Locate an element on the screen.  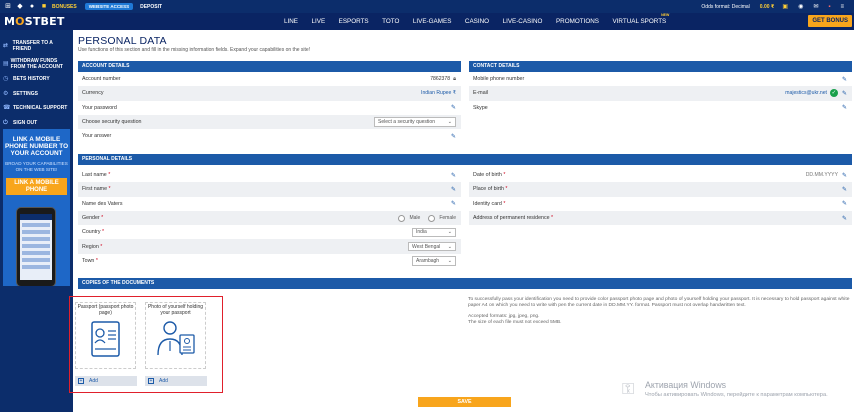
last-name-row: Last name * ✎ is located at coordinates (269, 175).